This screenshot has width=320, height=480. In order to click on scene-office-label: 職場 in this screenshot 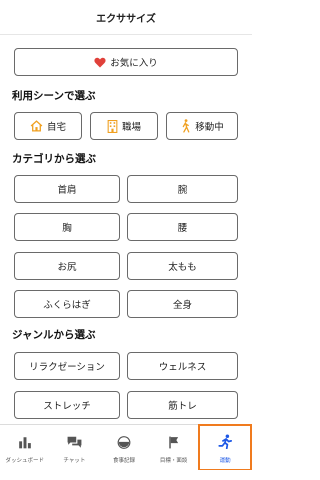, I will do `click(131, 127)`.